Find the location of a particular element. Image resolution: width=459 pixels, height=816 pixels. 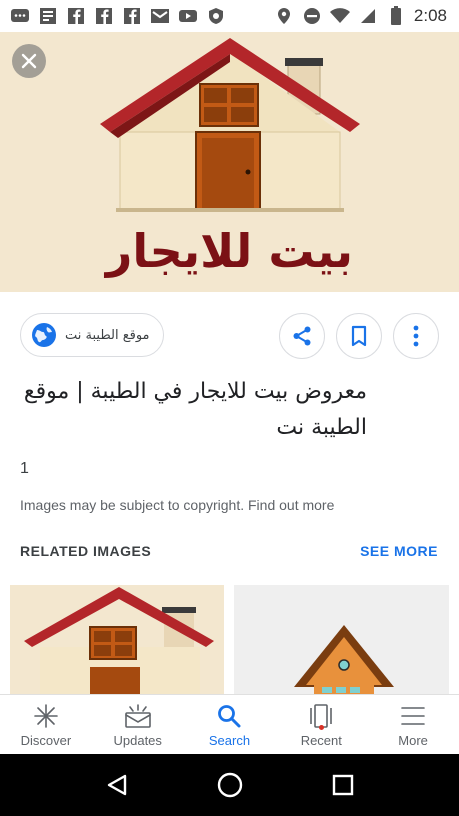

system-navigation-bar is located at coordinates (229, 785).